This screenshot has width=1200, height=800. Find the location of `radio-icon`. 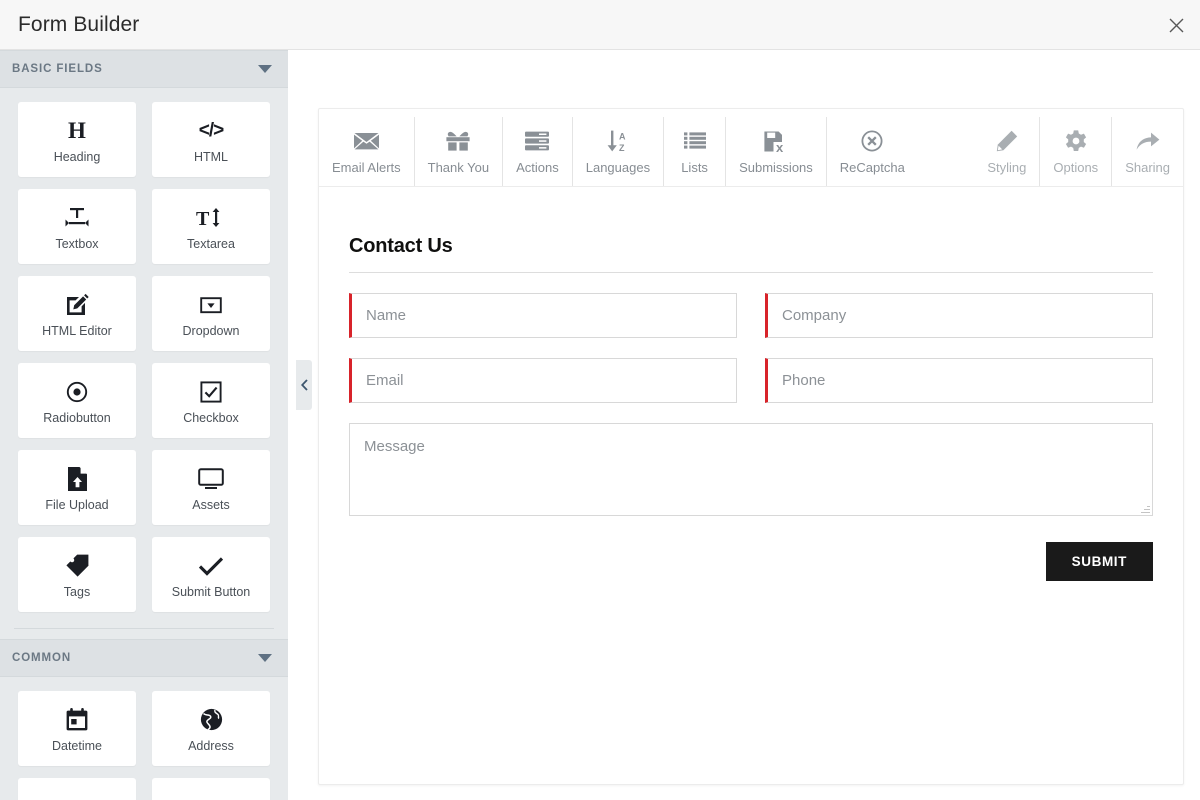

radio-icon is located at coordinates (77, 392).